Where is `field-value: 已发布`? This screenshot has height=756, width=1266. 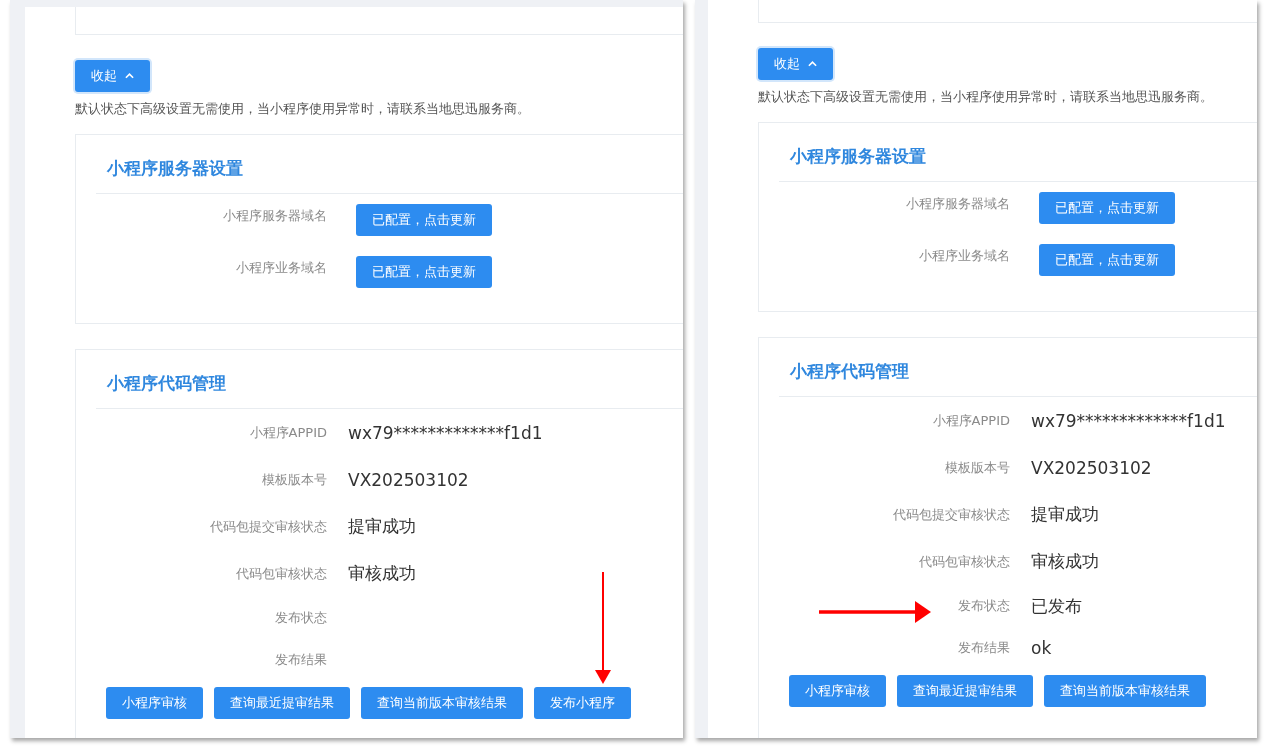
field-value: 已发布 is located at coordinates (1056, 606).